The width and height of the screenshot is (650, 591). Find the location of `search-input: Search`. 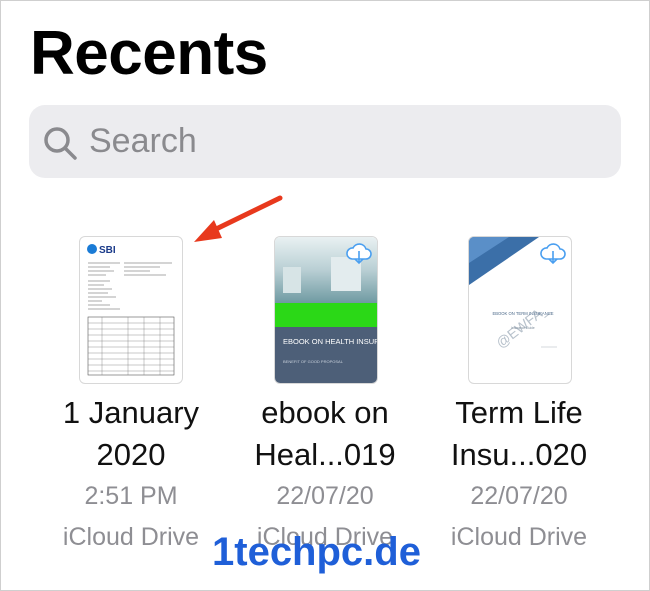

search-input: Search is located at coordinates (143, 141).